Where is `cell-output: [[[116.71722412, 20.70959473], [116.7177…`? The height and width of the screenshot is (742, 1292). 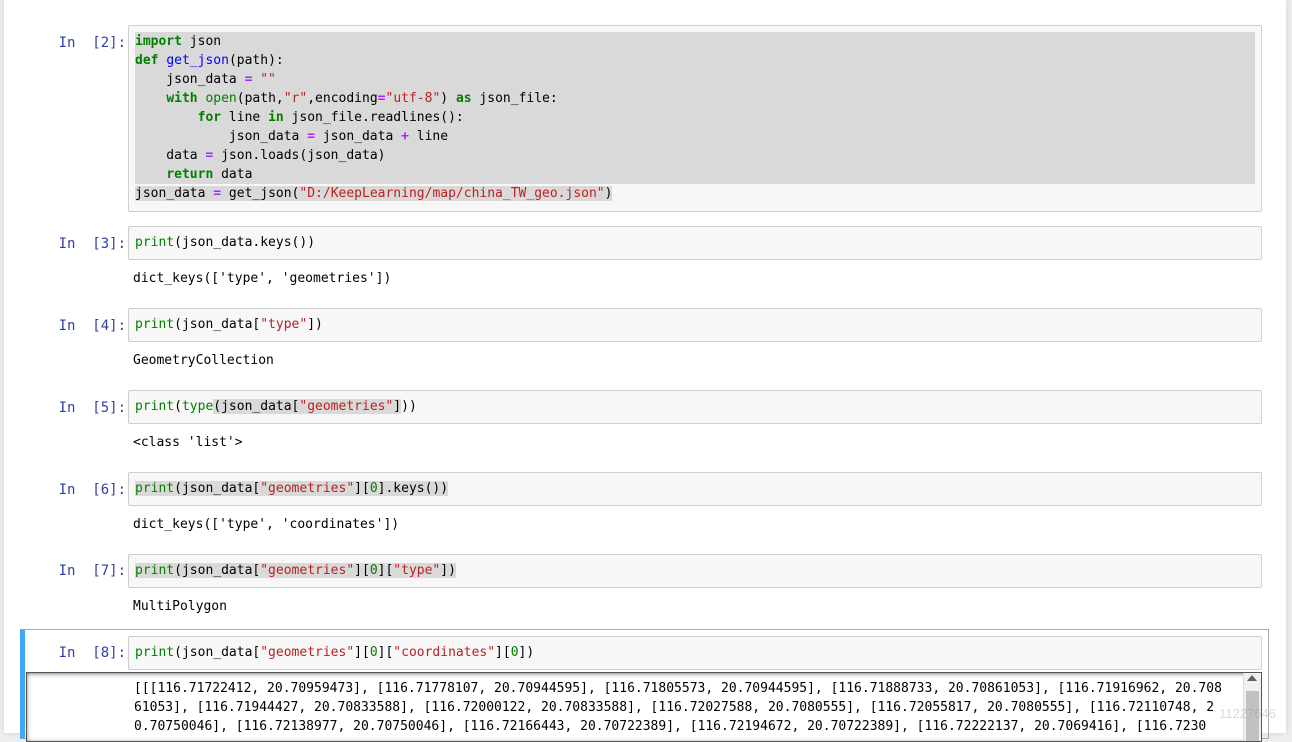
cell-output: [[[116.71722412, 20.70959473], [116.7177… is located at coordinates (678, 707).